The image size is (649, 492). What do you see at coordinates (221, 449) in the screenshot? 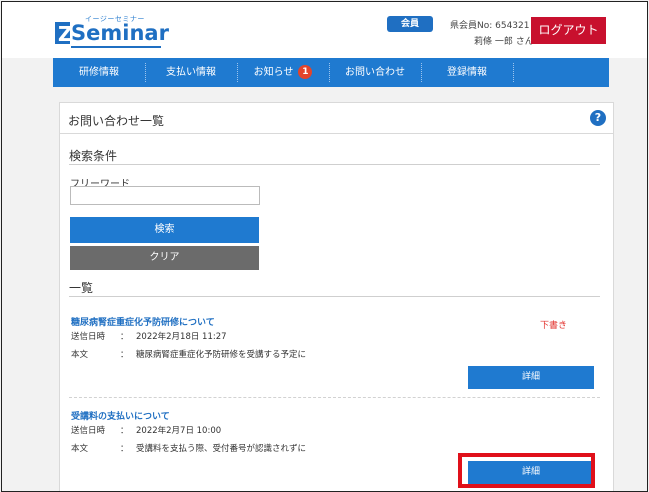
I see `body-excerpt: 受講料を支払う際、受付番号が認識されずに` at bounding box center [221, 449].